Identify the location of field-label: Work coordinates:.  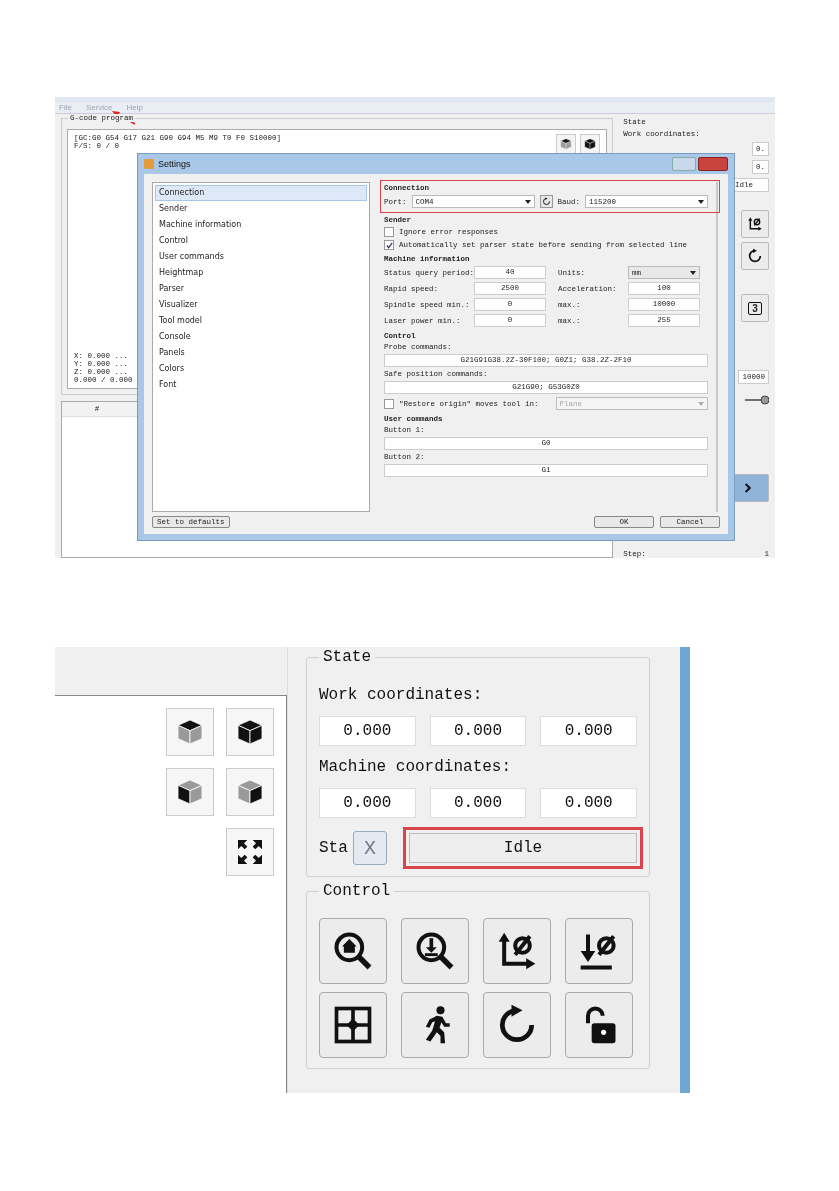
(401, 695).